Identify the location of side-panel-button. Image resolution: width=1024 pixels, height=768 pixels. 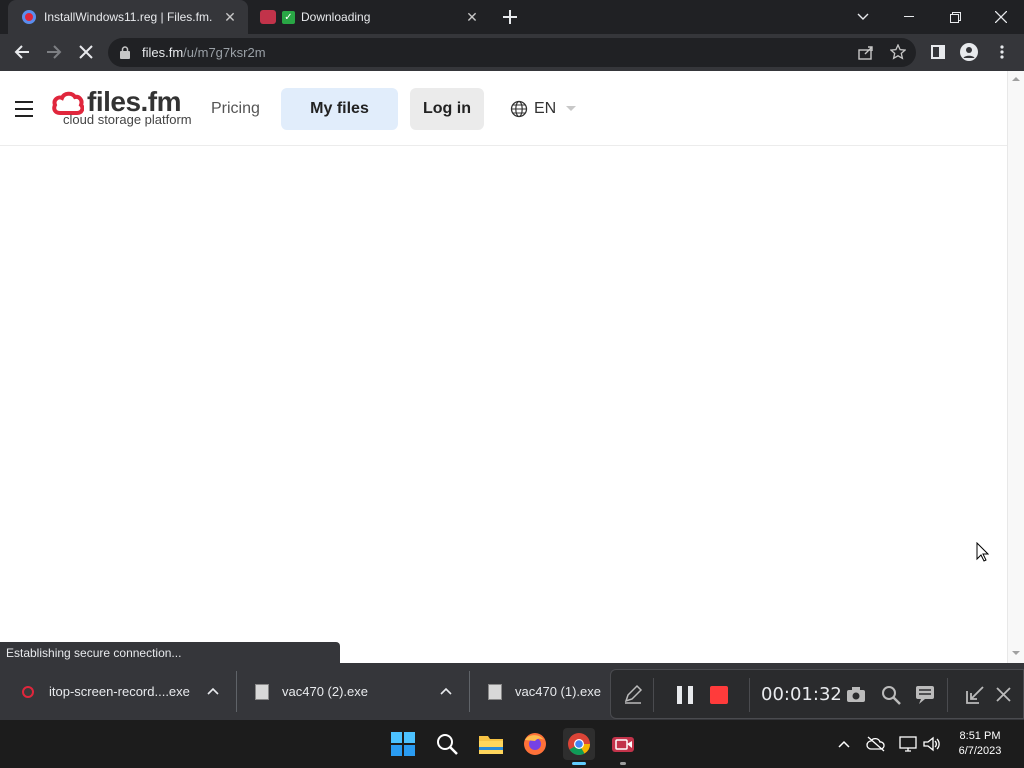
(938, 52).